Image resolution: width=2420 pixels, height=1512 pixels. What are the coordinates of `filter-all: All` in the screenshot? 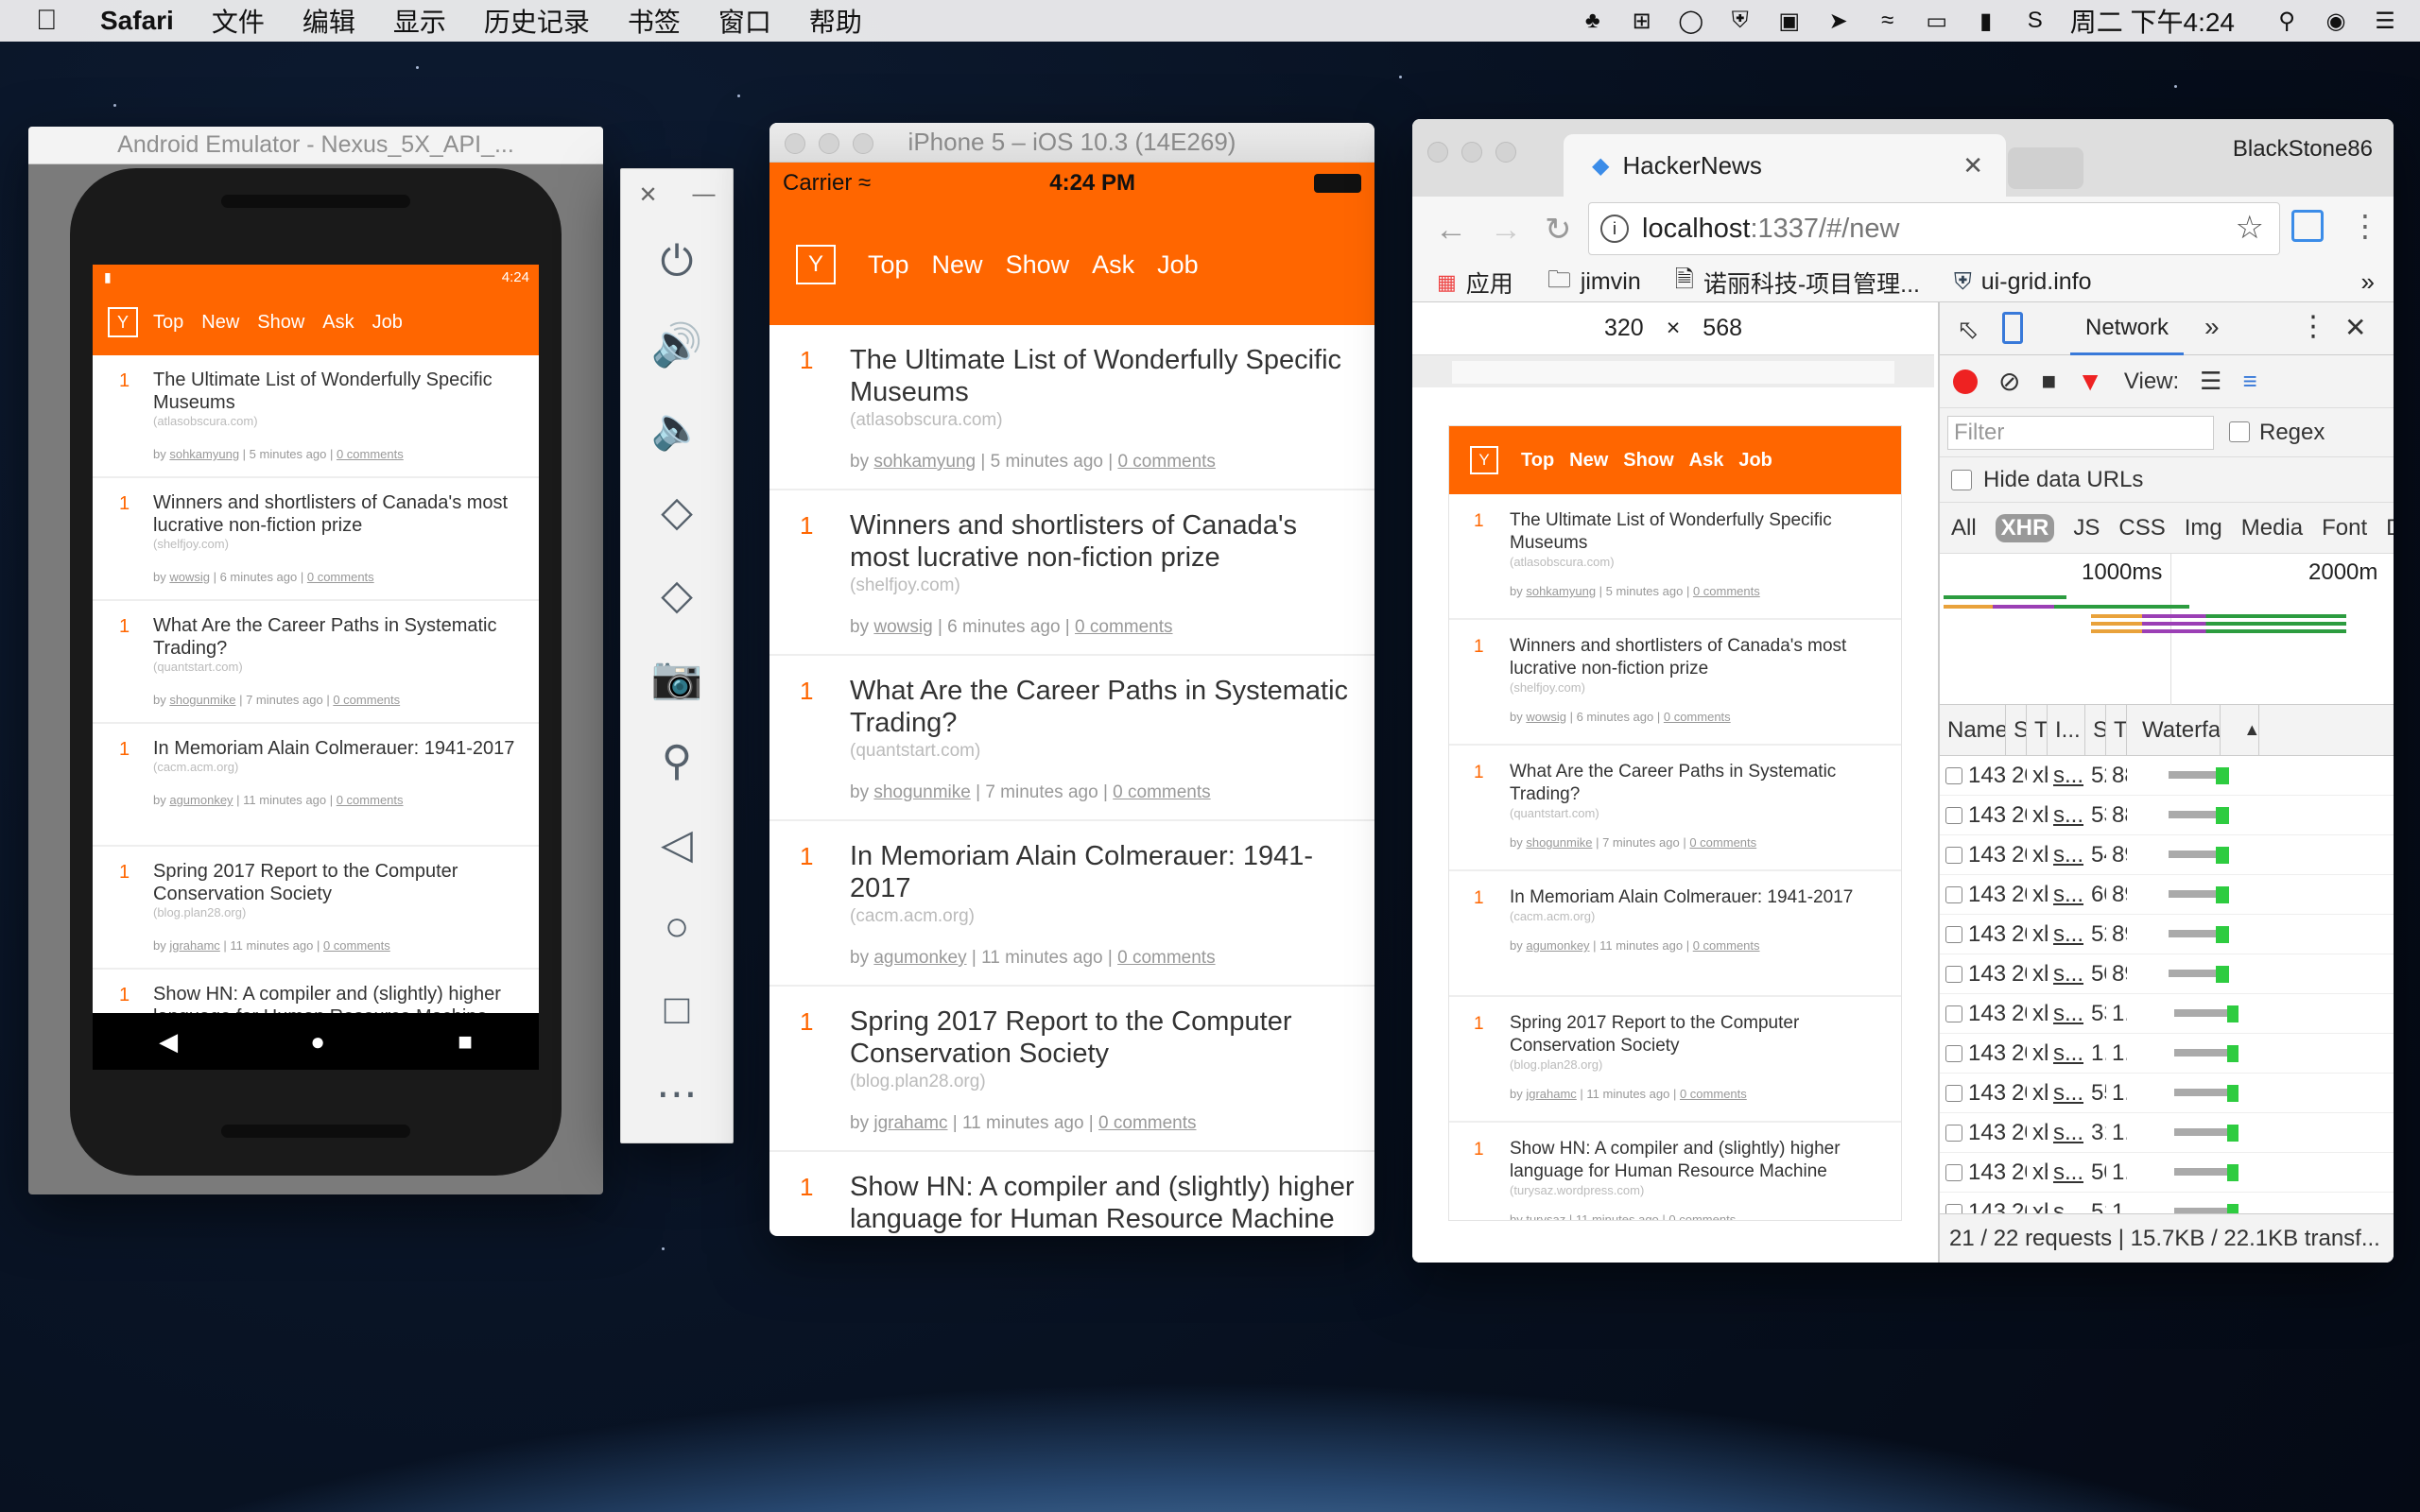 It's located at (1964, 528).